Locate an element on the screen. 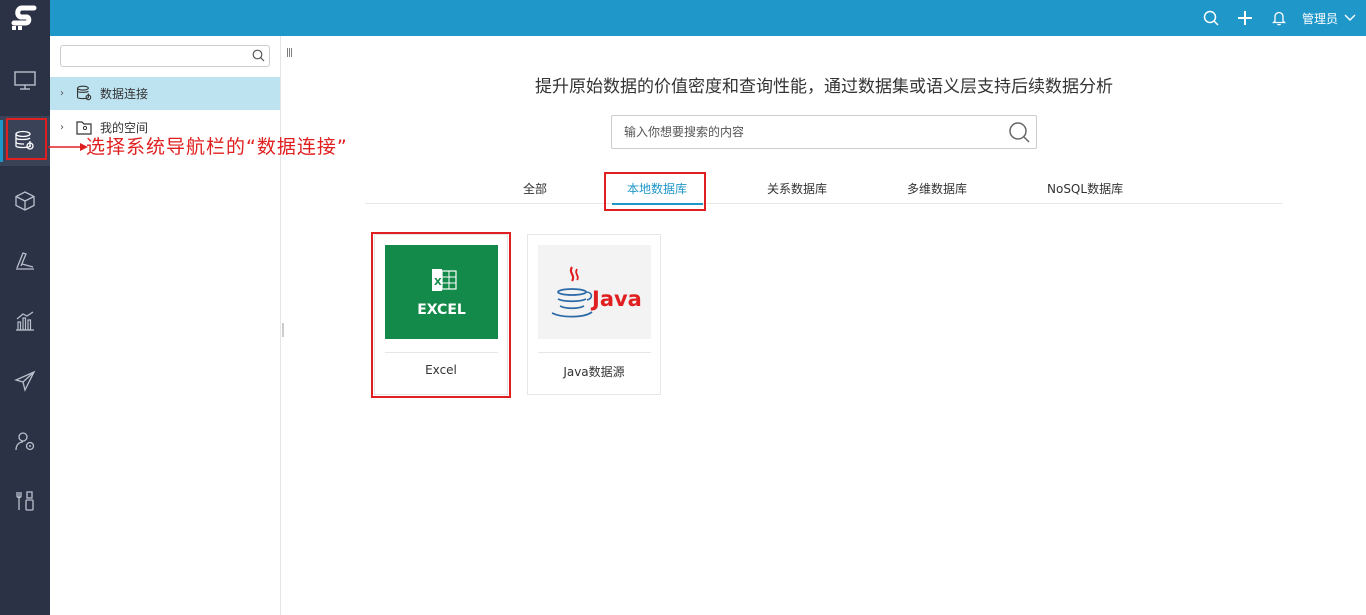 Image resolution: width=1366 pixels, height=615 pixels. datasource-card-java: Java Java数据源 is located at coordinates (594, 314).